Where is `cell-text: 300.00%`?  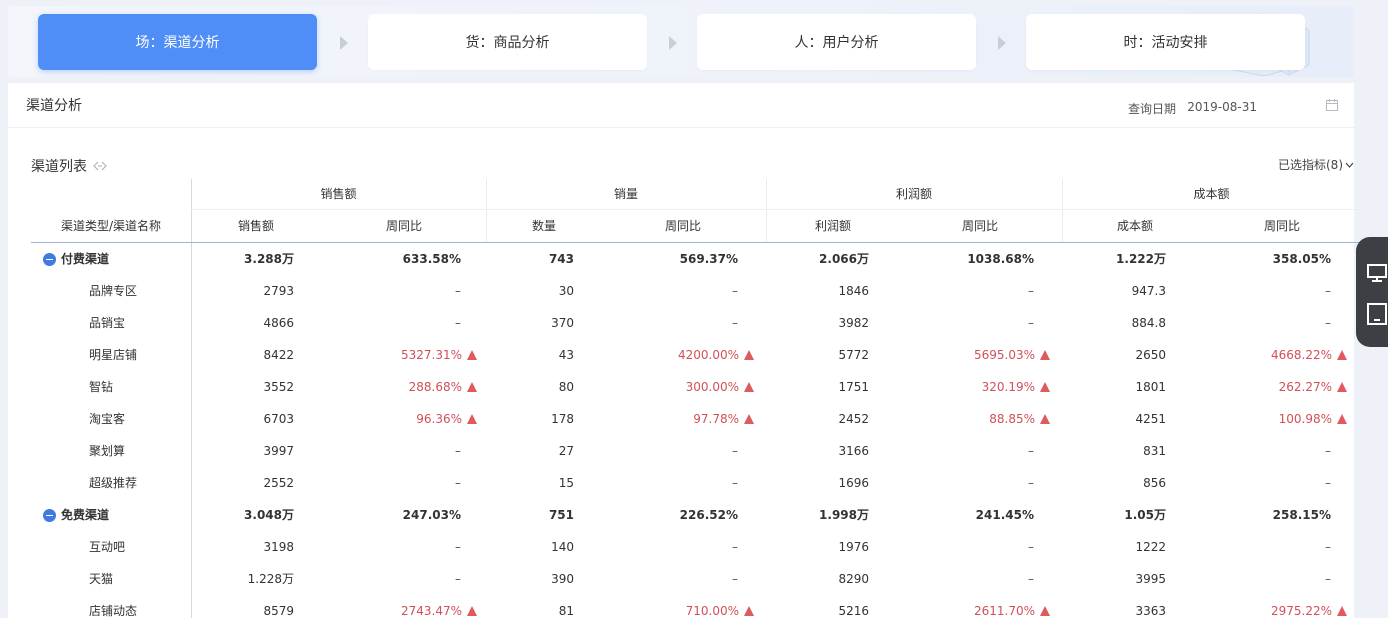 cell-text: 300.00% is located at coordinates (712, 387).